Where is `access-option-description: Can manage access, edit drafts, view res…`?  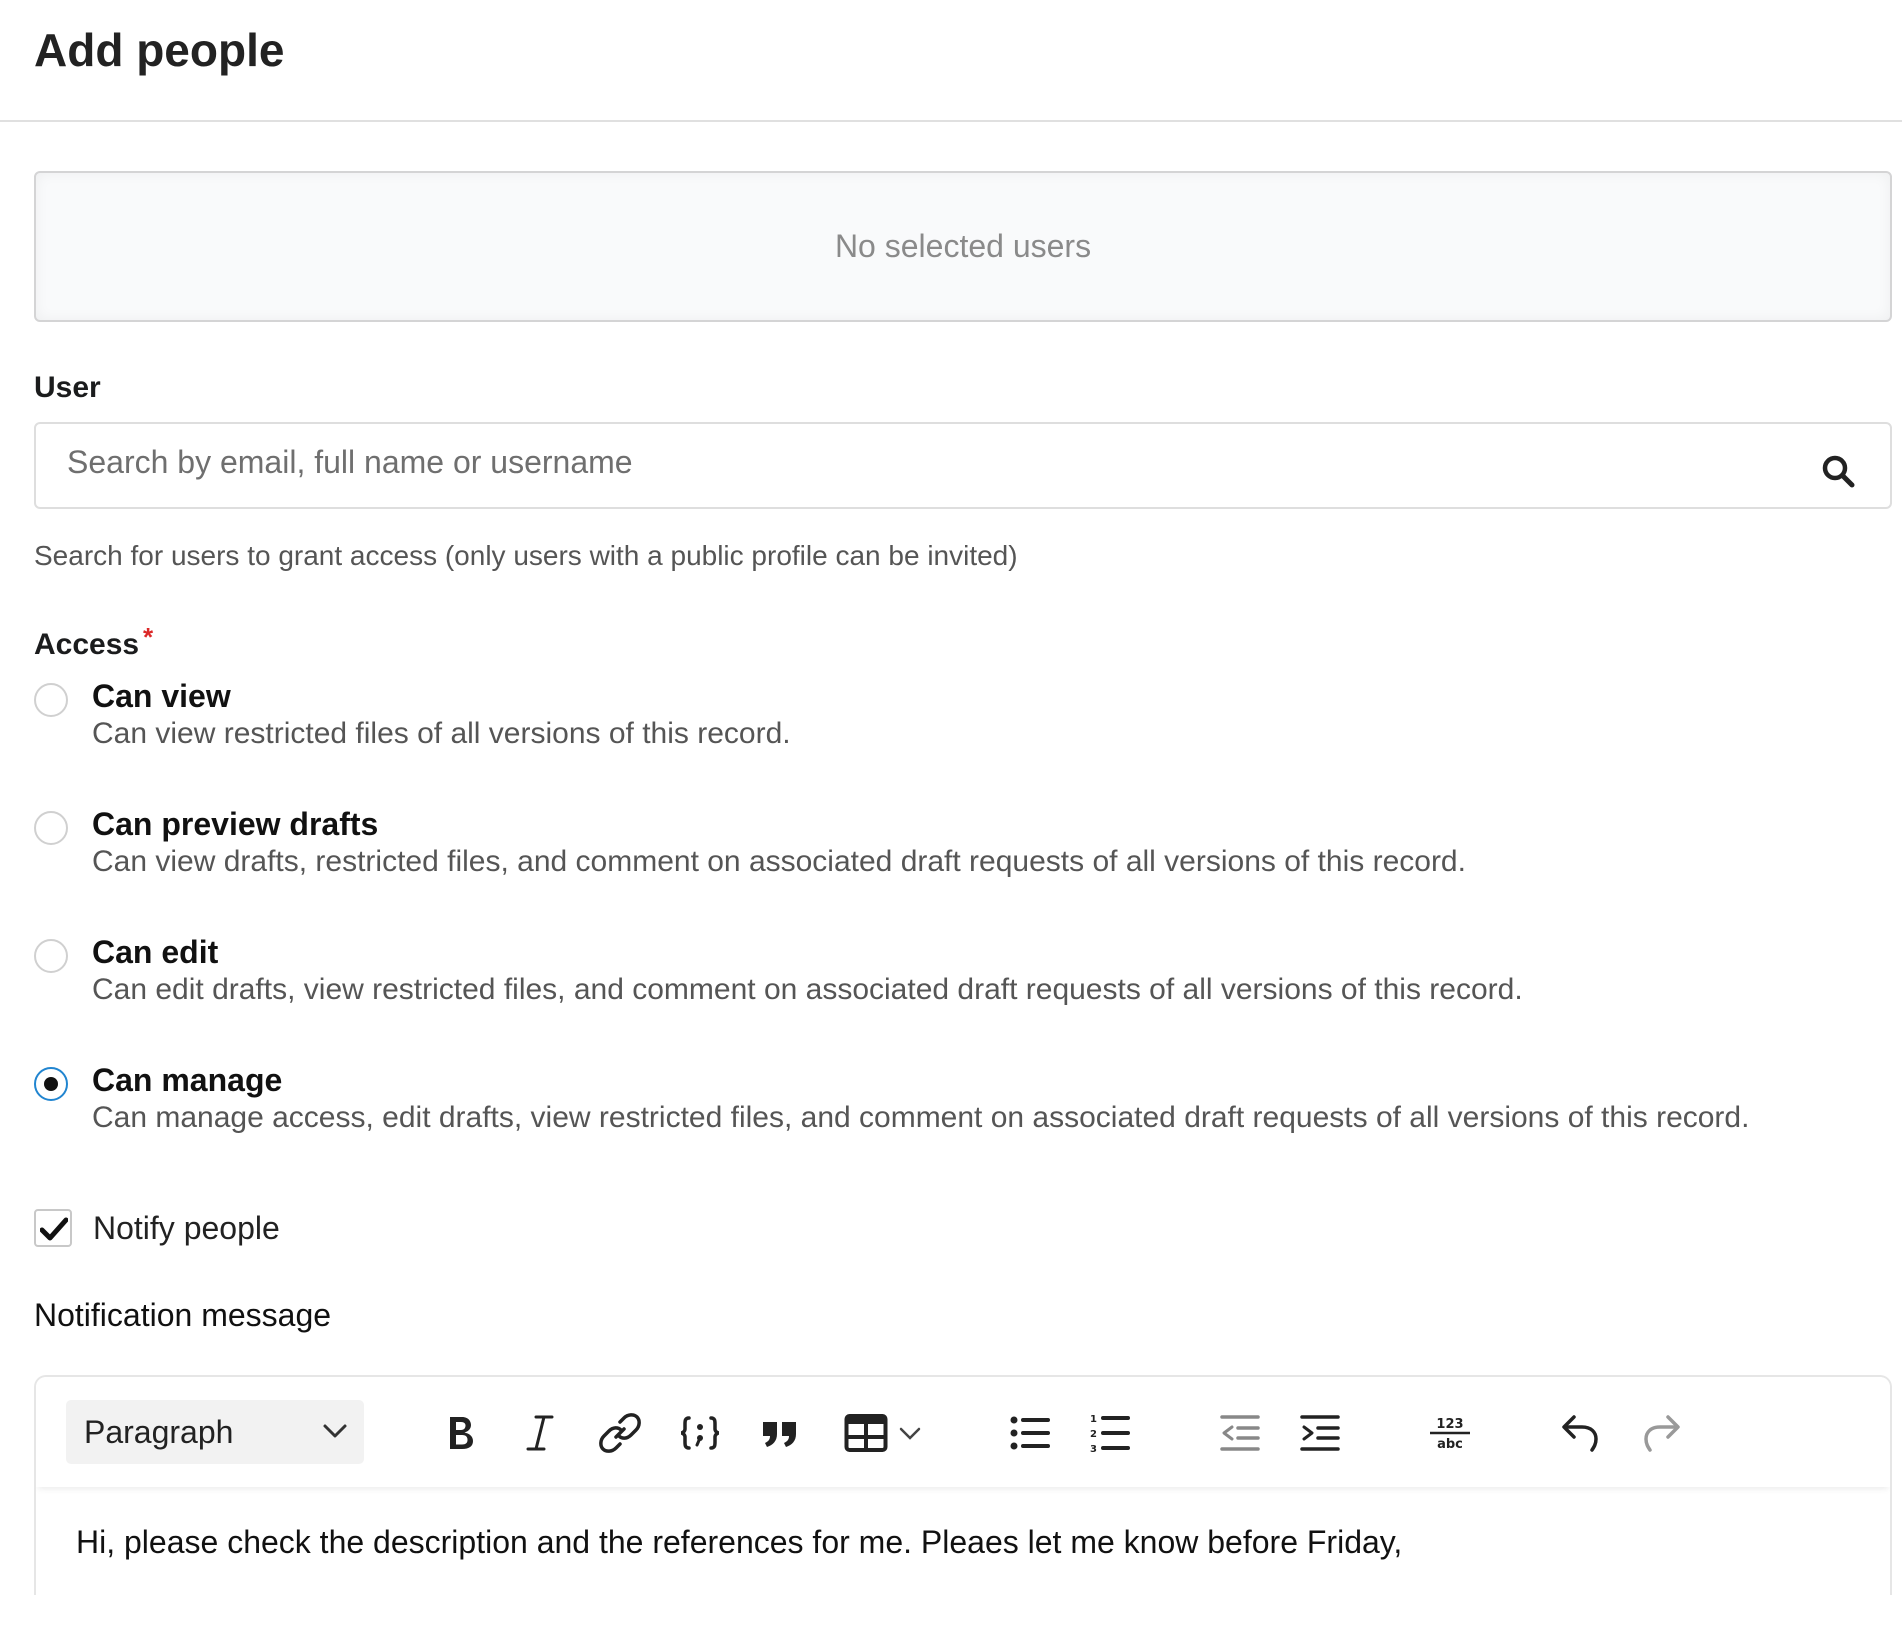 access-option-description: Can manage access, edit drafts, view res… is located at coordinates (921, 1117).